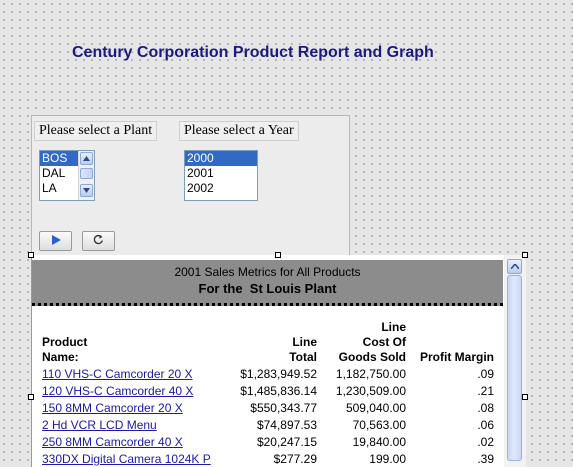 Image resolution: width=573 pixels, height=467 pixels. Describe the element at coordinates (286, 425) in the screenshot. I see `line-total-cell: $74,897.53` at that location.